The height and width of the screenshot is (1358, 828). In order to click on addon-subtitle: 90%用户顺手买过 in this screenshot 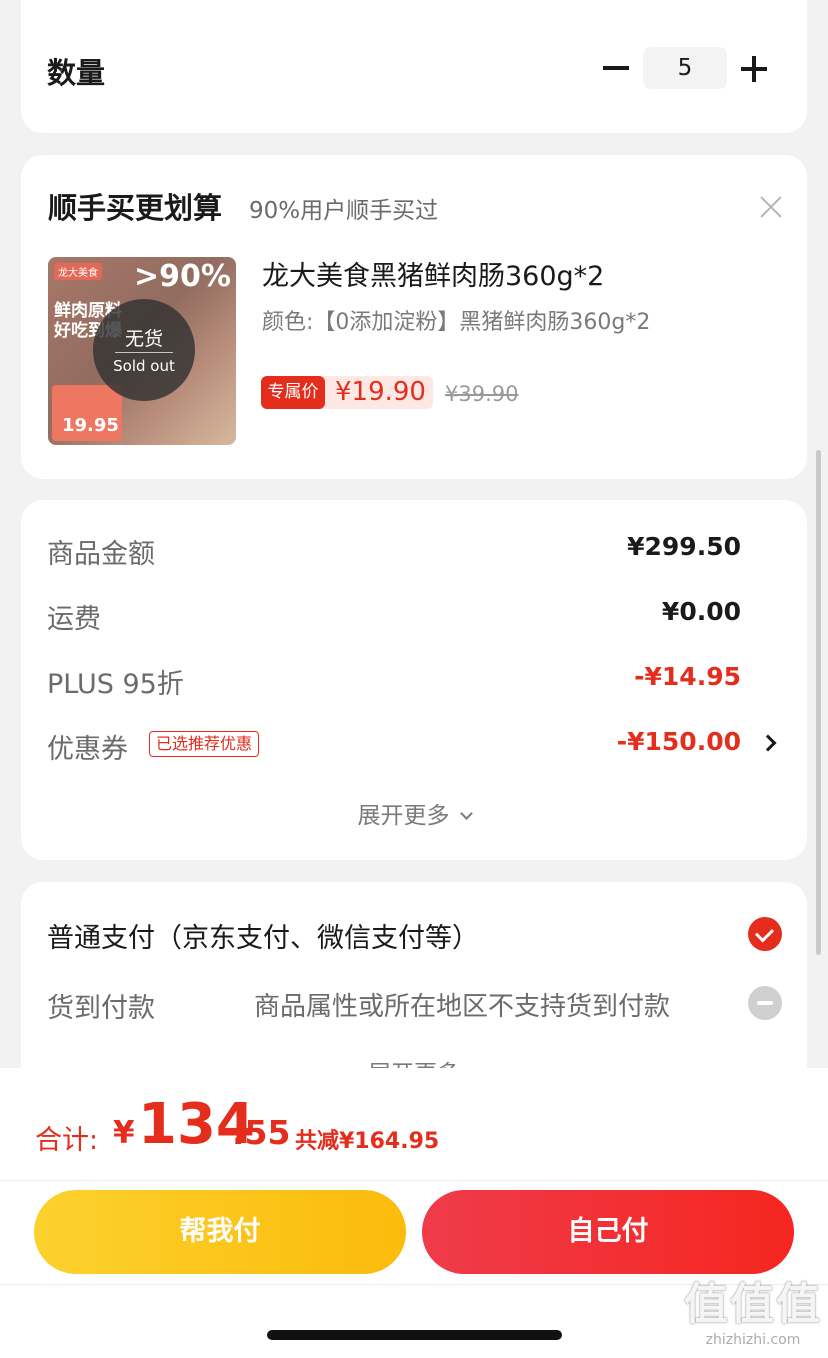, I will do `click(344, 211)`.